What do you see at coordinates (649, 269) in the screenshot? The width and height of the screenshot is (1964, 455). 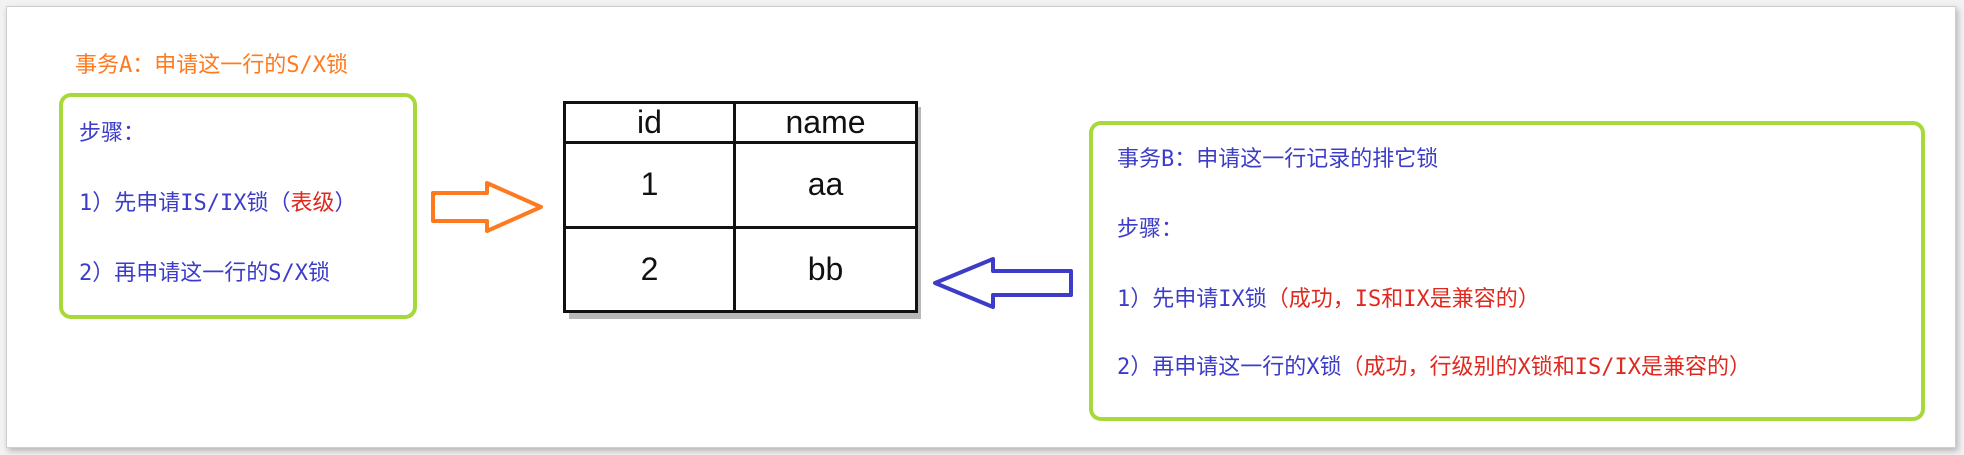 I see `table-cell-id: 2` at bounding box center [649, 269].